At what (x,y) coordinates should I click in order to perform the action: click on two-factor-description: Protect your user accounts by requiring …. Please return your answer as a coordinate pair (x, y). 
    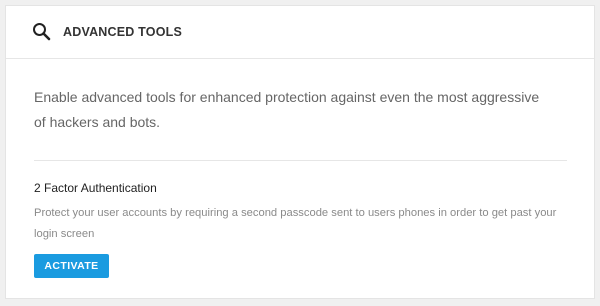
    Looking at the image, I should click on (295, 223).